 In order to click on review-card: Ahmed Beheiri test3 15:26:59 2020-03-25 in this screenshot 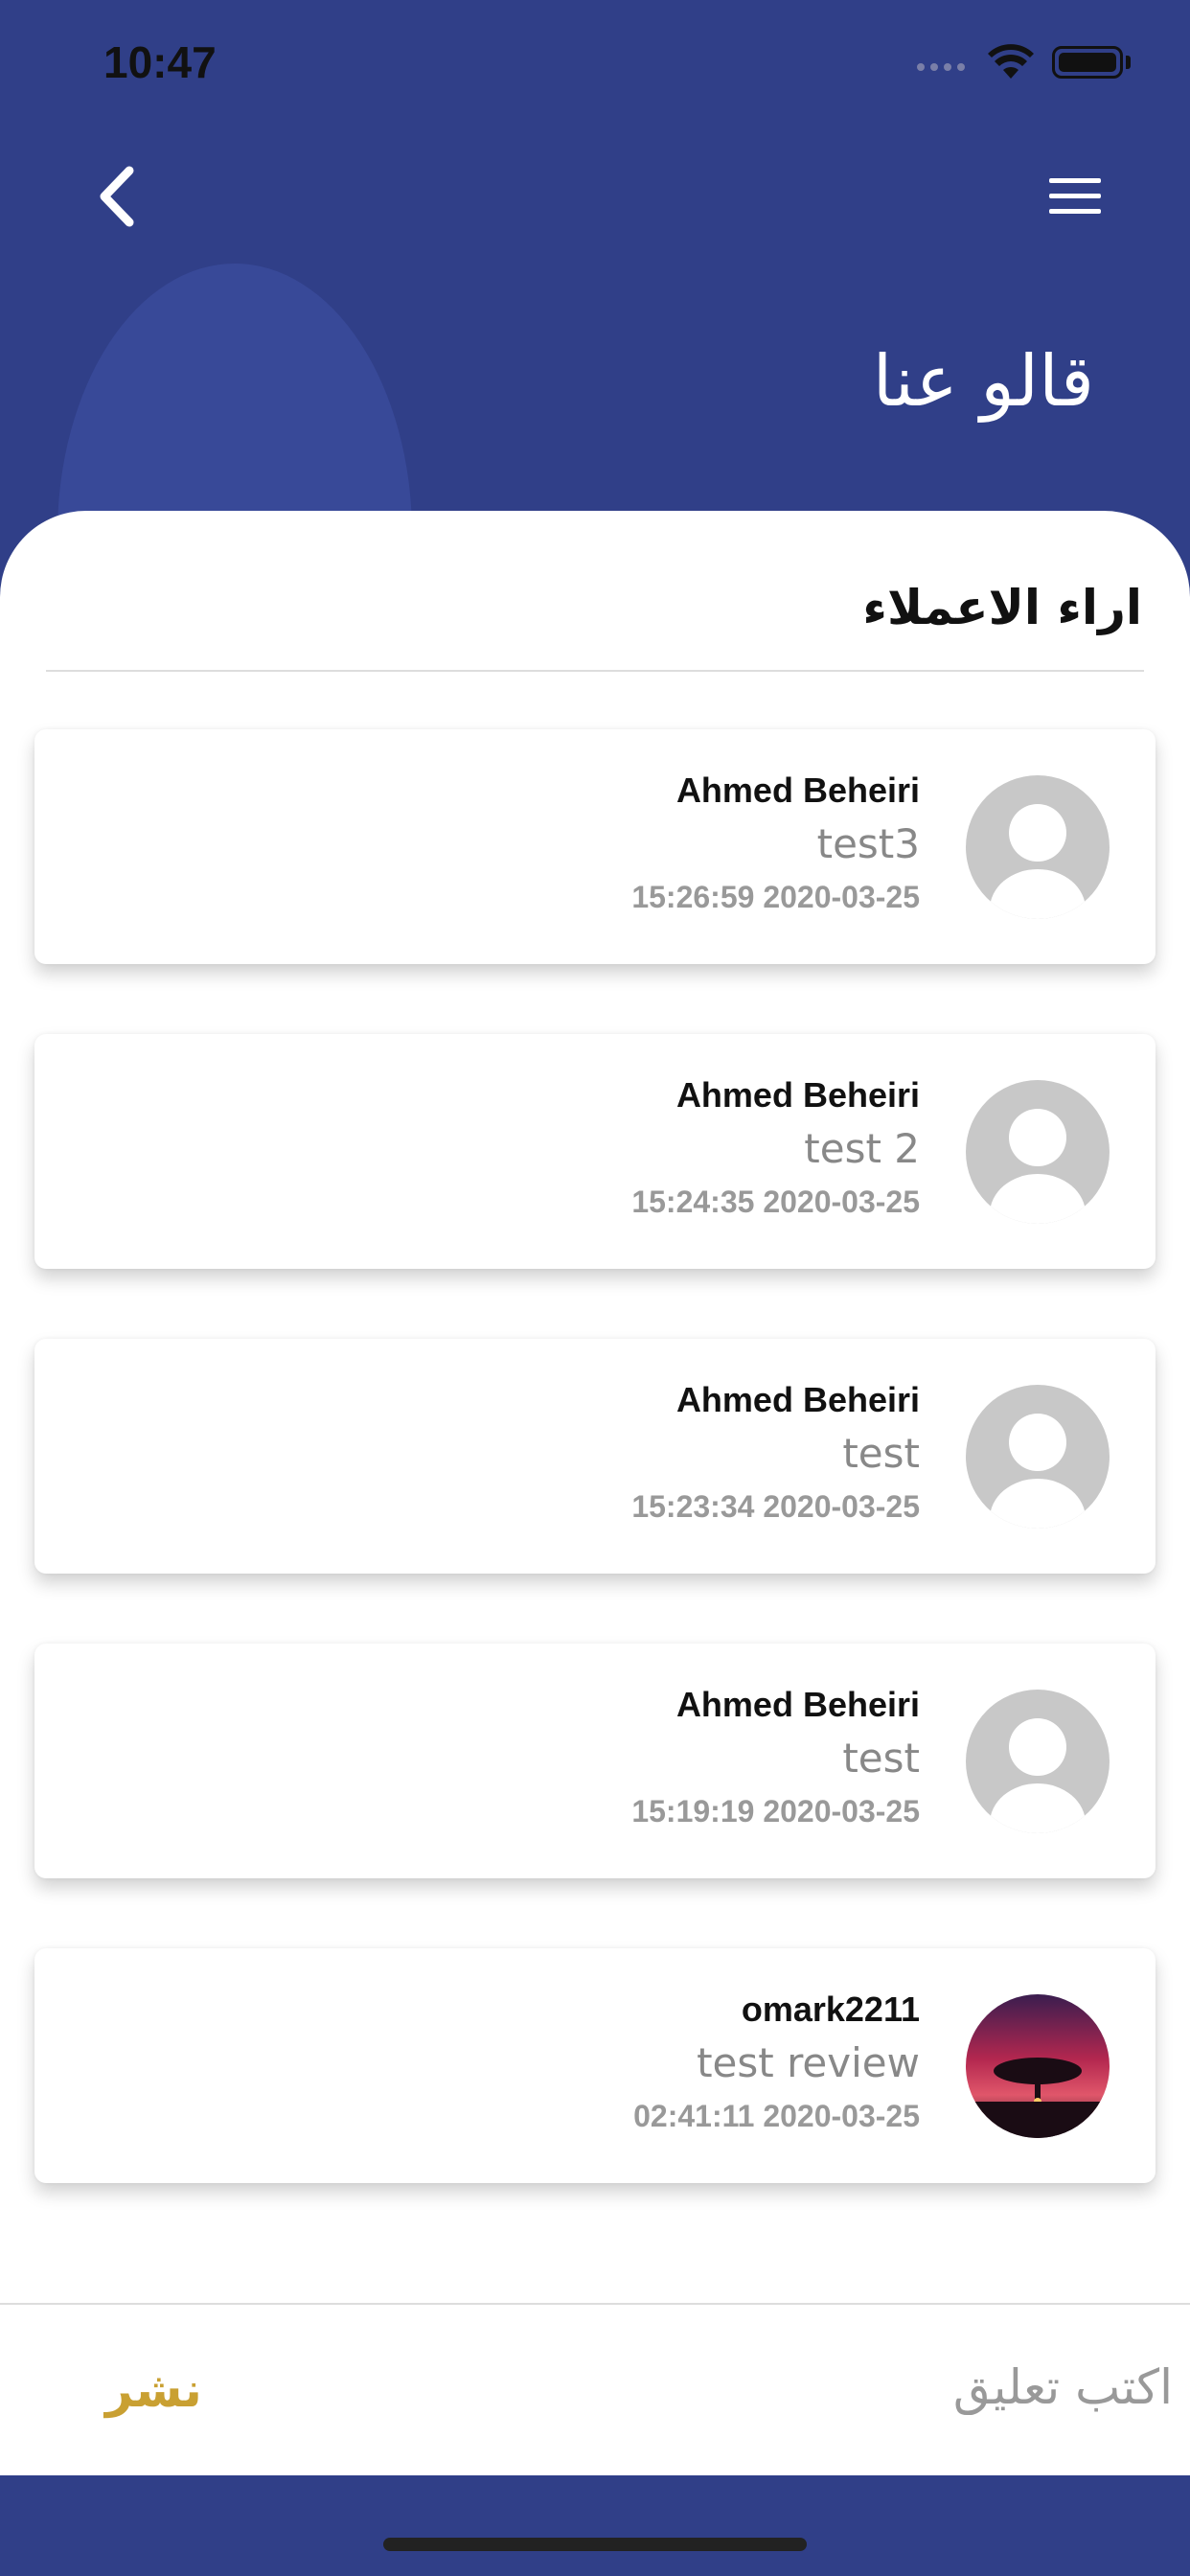, I will do `click(595, 846)`.